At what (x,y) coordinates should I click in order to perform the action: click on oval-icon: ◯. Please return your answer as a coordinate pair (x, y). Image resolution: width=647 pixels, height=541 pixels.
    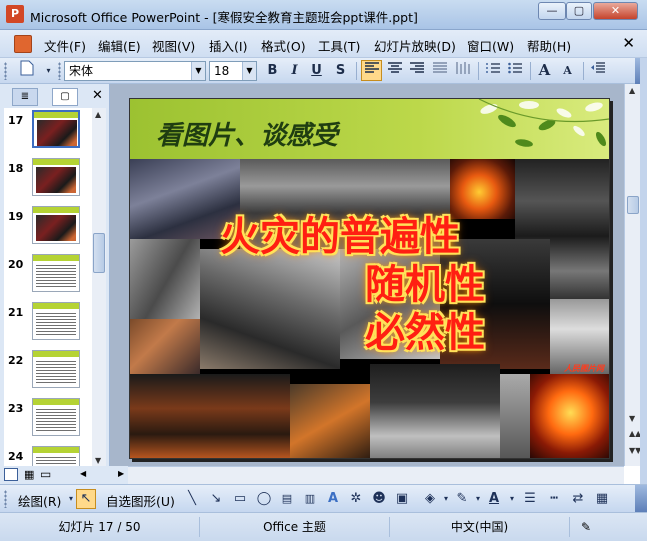
    Looking at the image, I should click on (264, 499).